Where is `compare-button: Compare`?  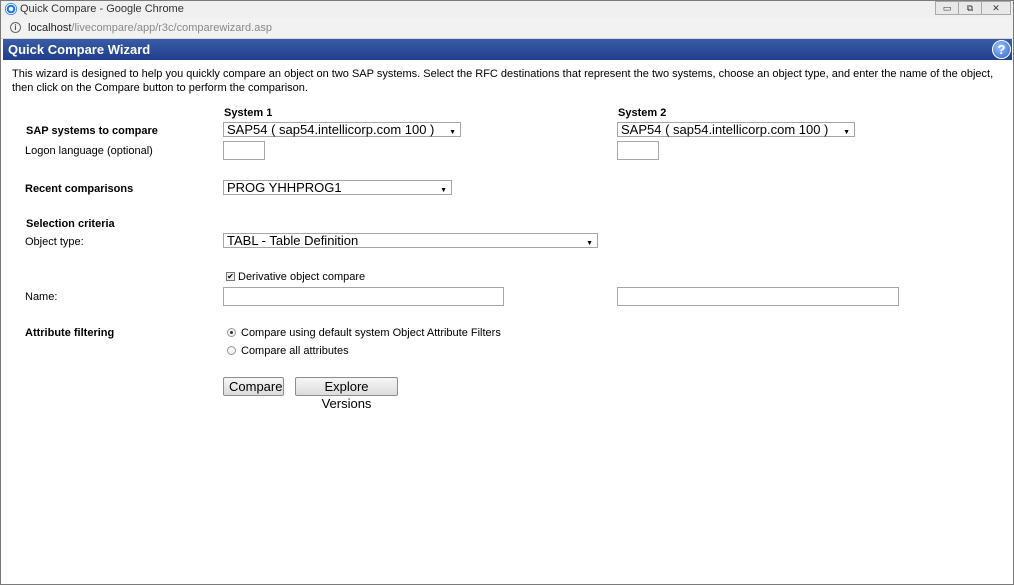 compare-button: Compare is located at coordinates (253, 386).